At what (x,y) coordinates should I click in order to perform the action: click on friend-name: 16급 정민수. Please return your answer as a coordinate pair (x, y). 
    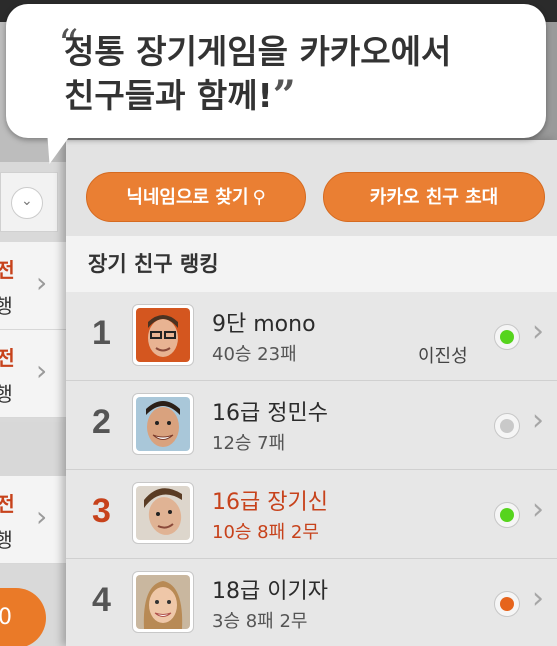
    Looking at the image, I should click on (270, 413).